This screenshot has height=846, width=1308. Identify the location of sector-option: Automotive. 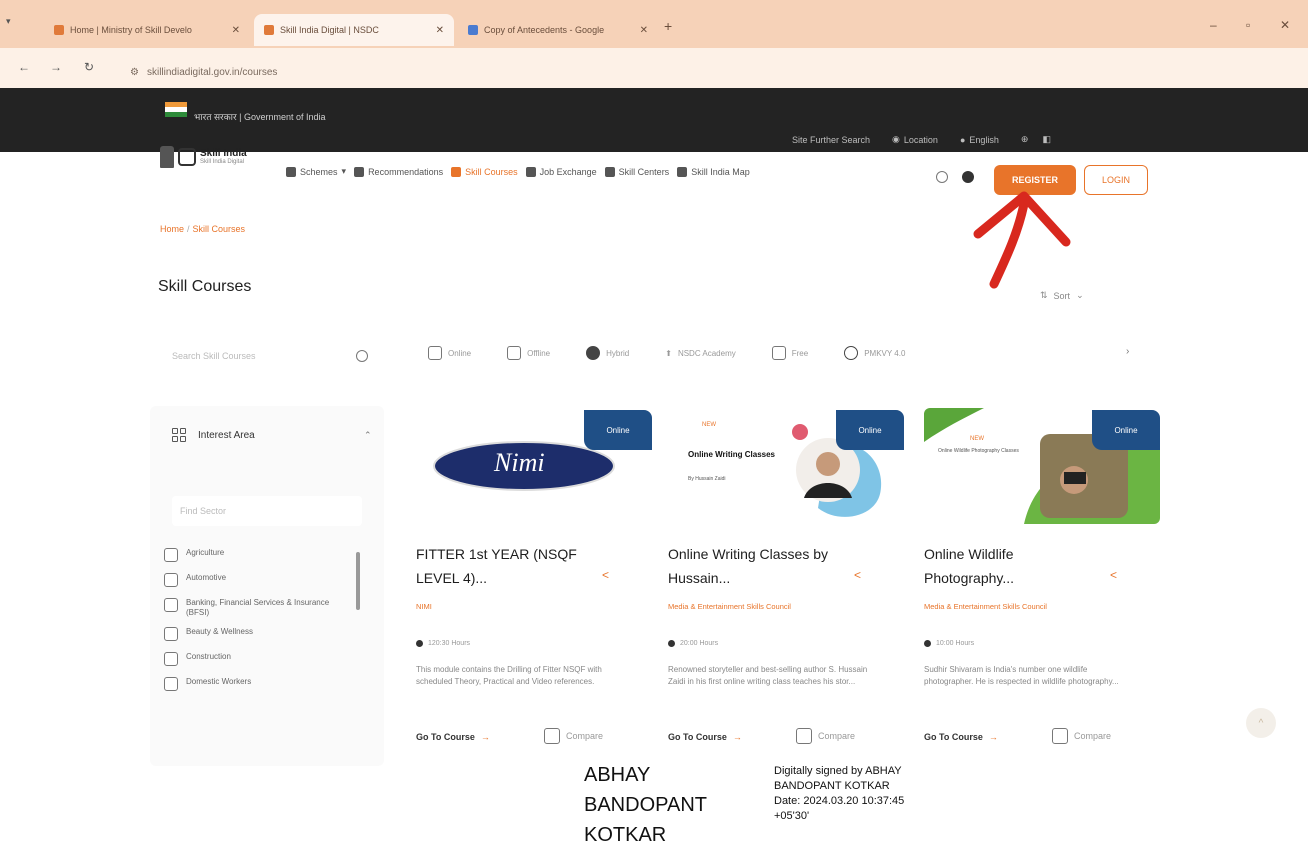
(259, 581).